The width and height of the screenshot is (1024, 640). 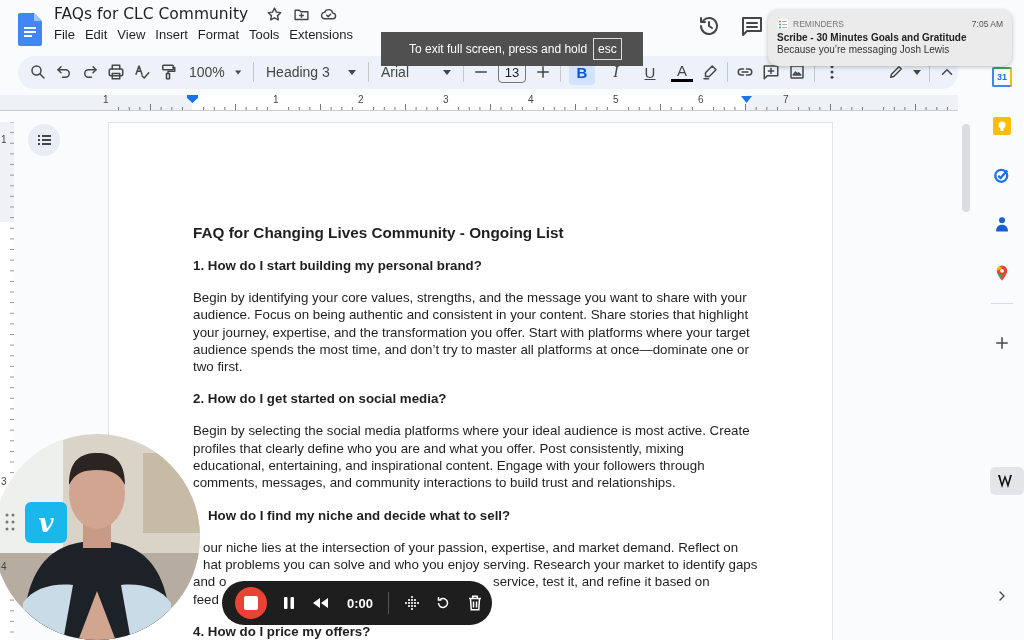 I want to click on add-comment-icon, so click(x=771, y=72).